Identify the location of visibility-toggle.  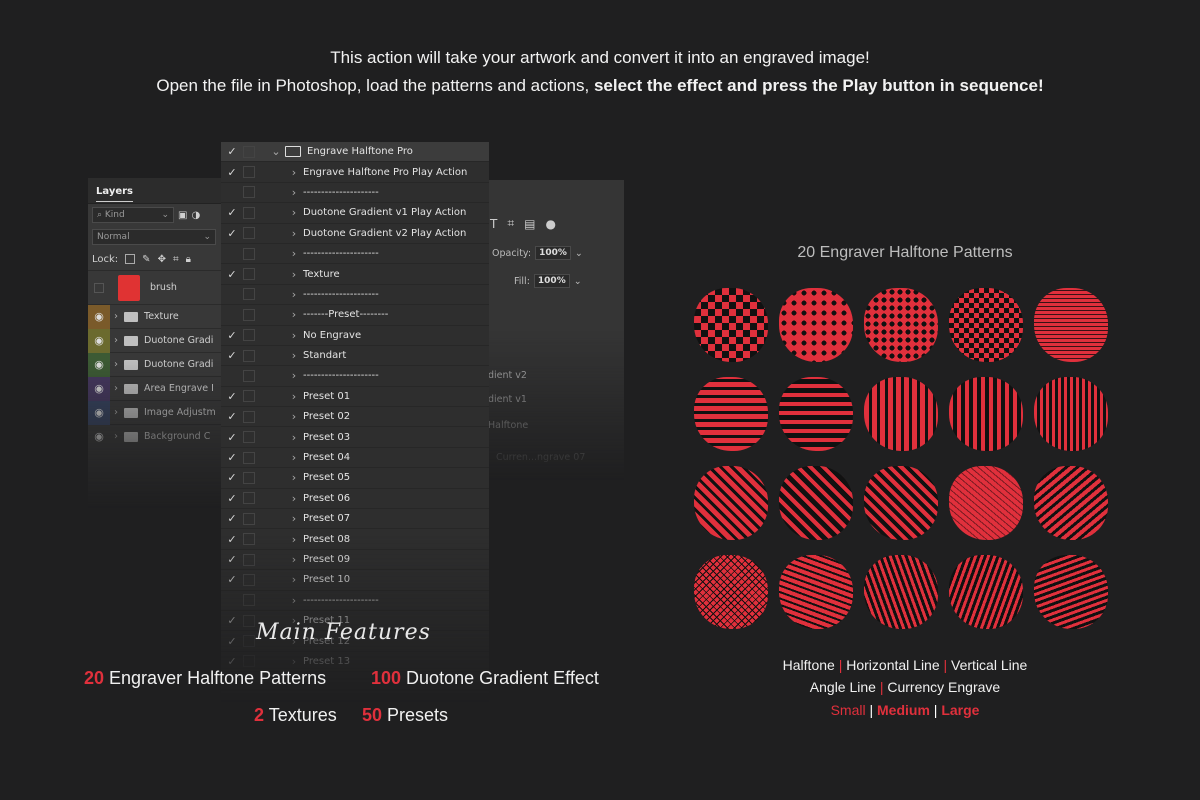
(99, 288).